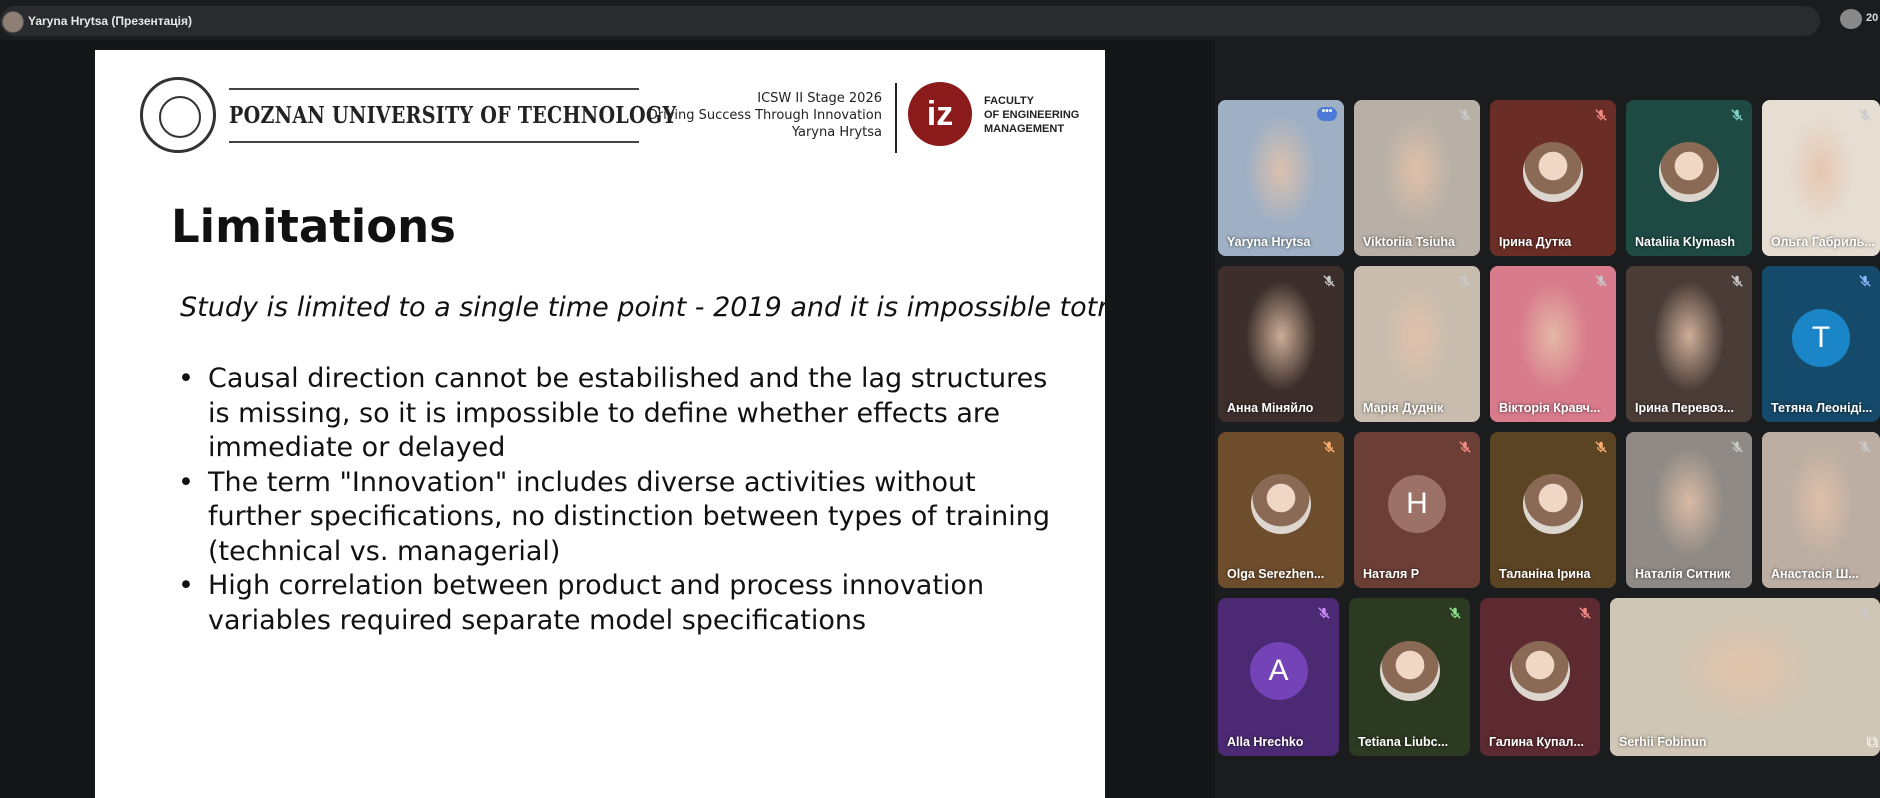 This screenshot has width=1880, height=798. I want to click on faculty-line: FACULTY, so click(1009, 101).